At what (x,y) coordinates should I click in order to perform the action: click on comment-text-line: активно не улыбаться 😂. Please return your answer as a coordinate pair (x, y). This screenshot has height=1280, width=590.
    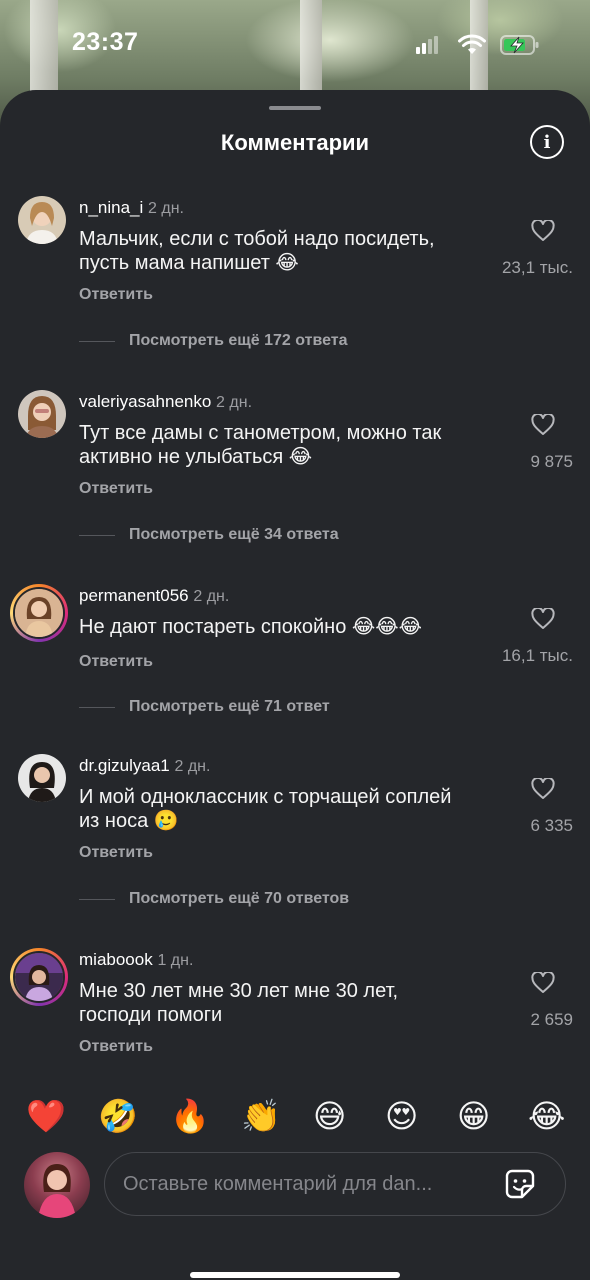
    Looking at the image, I should click on (196, 457).